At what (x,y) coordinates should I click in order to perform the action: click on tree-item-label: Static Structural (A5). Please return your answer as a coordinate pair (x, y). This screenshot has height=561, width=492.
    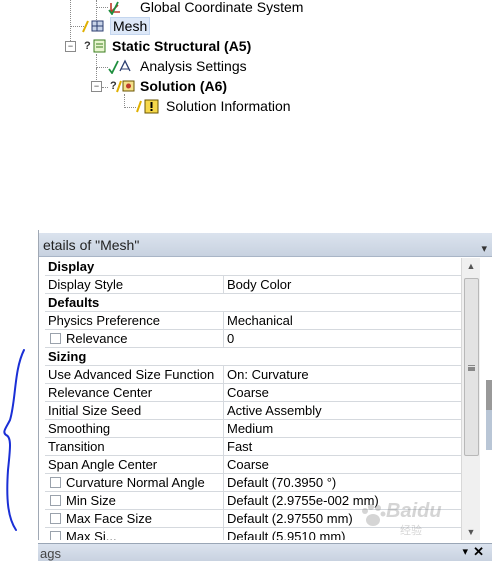
    Looking at the image, I should click on (182, 46).